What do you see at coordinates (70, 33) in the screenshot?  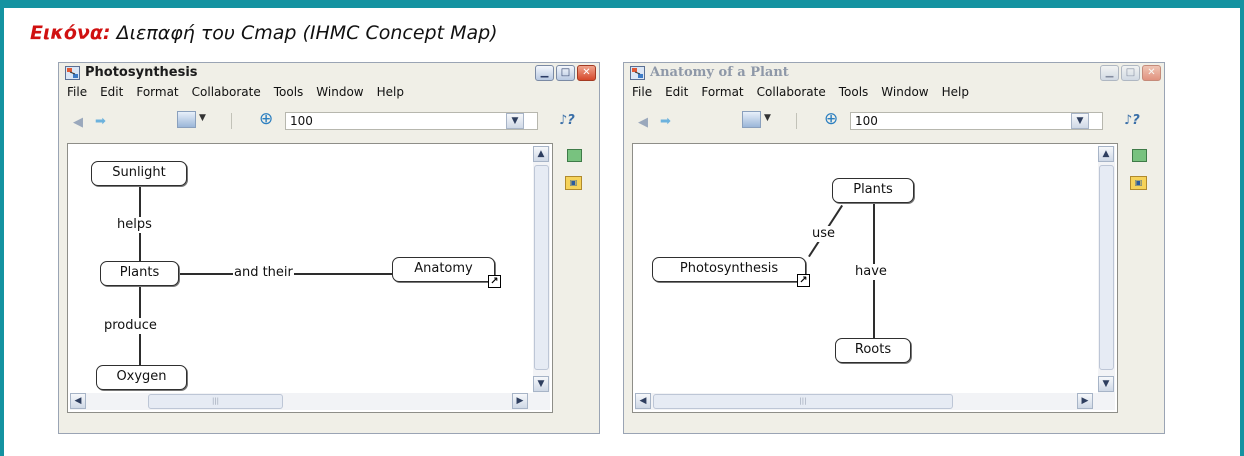 I see `caption-lead: Εικόνα:` at bounding box center [70, 33].